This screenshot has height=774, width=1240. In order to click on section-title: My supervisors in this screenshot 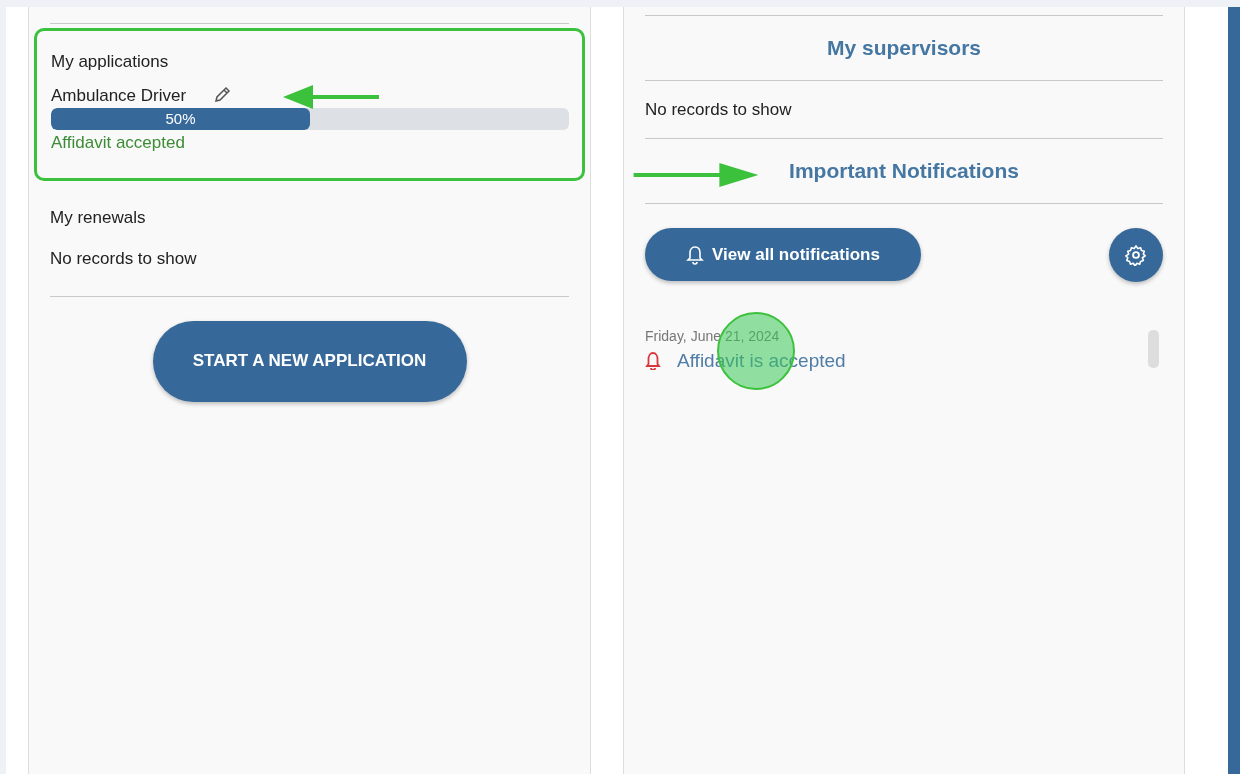, I will do `click(904, 48)`.